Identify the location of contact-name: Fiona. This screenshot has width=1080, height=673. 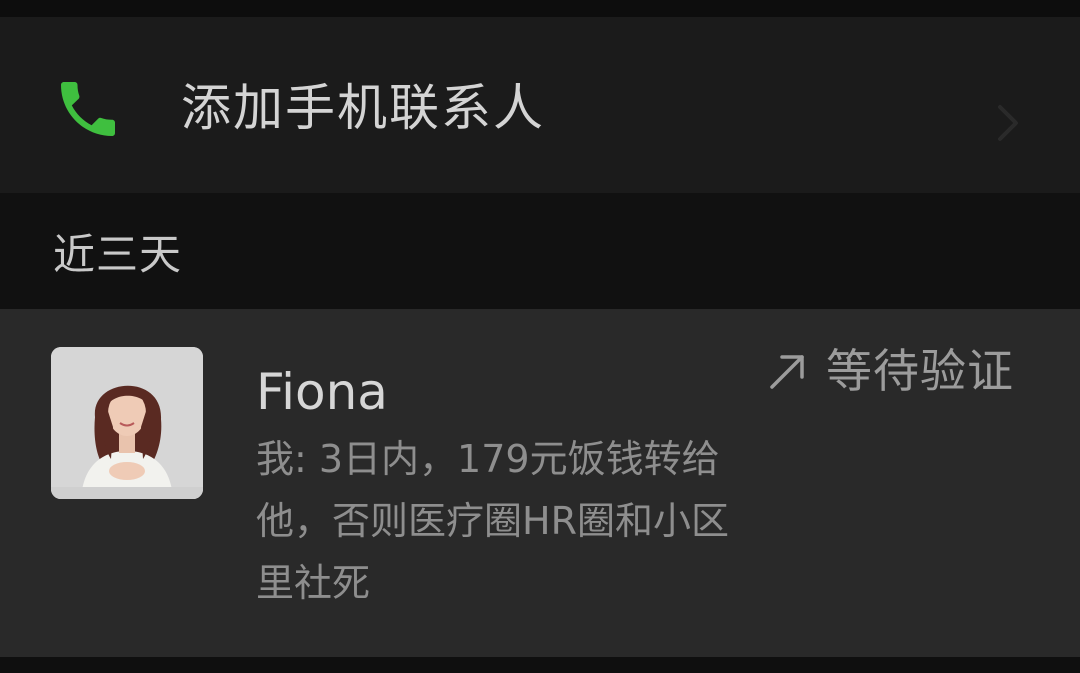
(322, 392).